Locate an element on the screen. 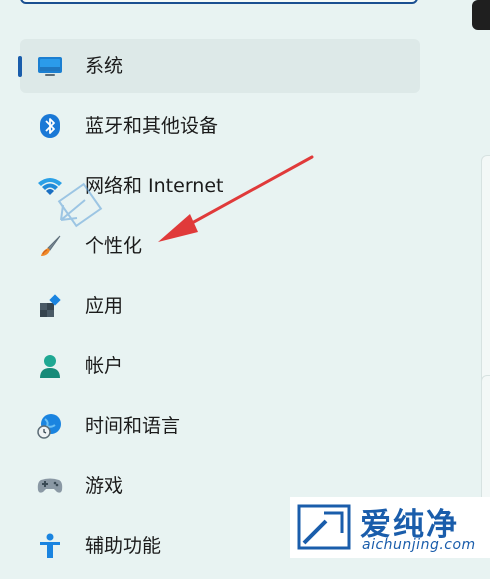 The image size is (490, 579). nav-item-accounts: 帐户 is located at coordinates (220, 366).